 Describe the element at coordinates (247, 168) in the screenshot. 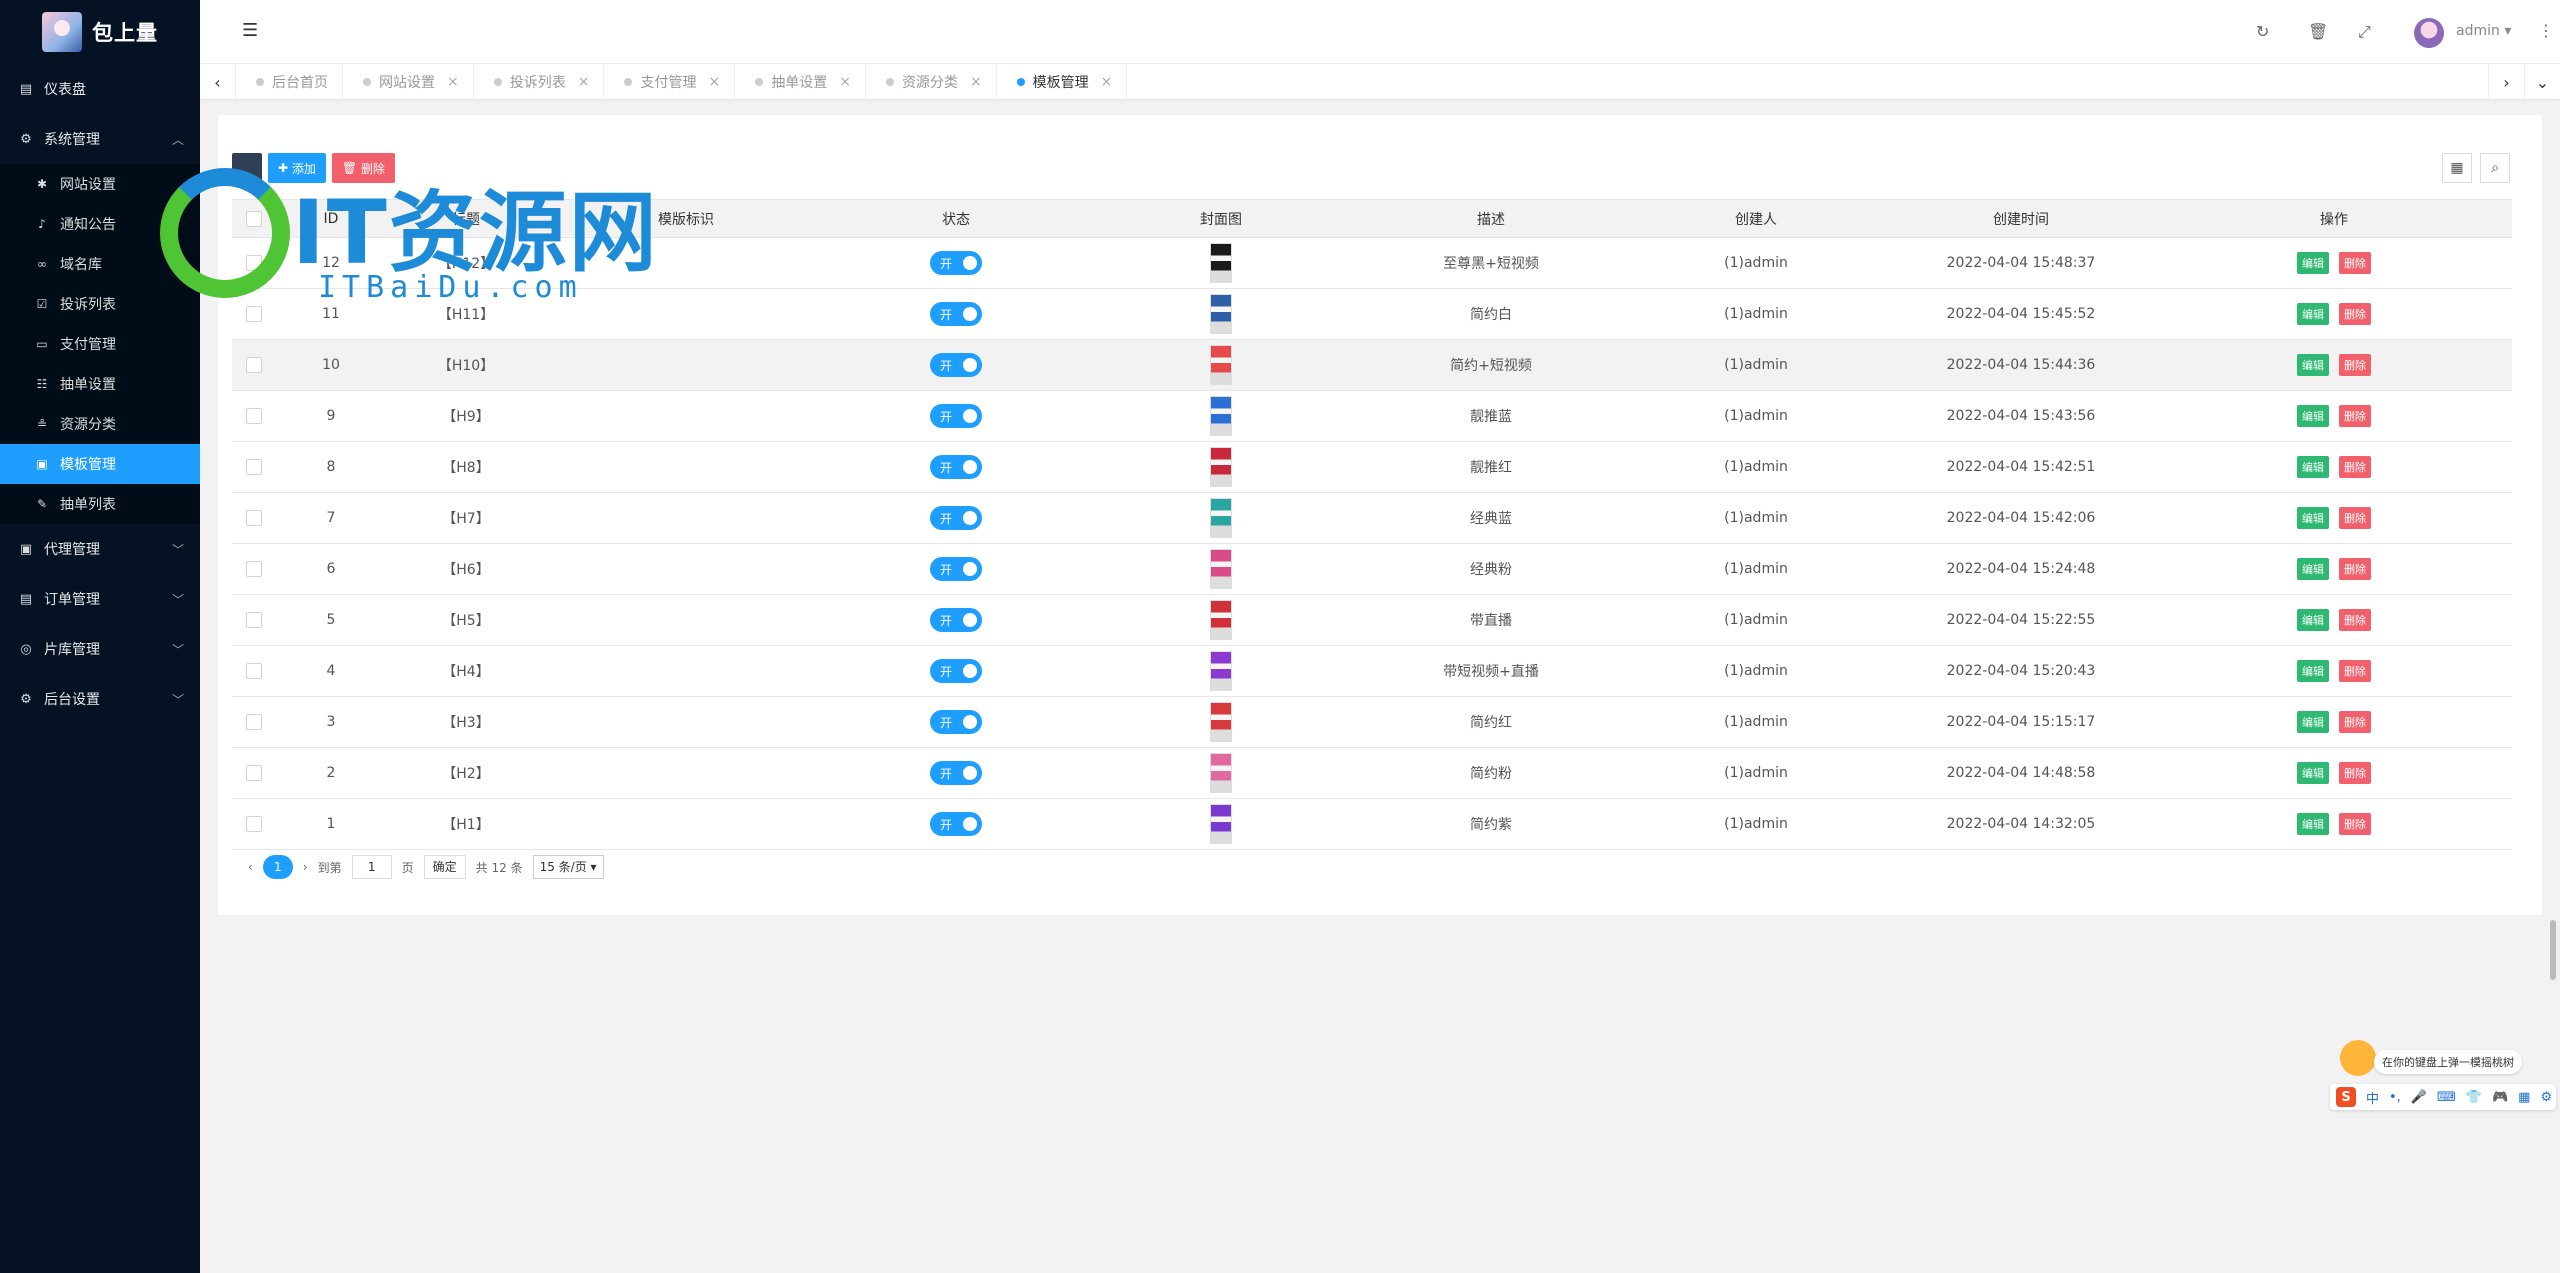

I see `batch-button` at that location.